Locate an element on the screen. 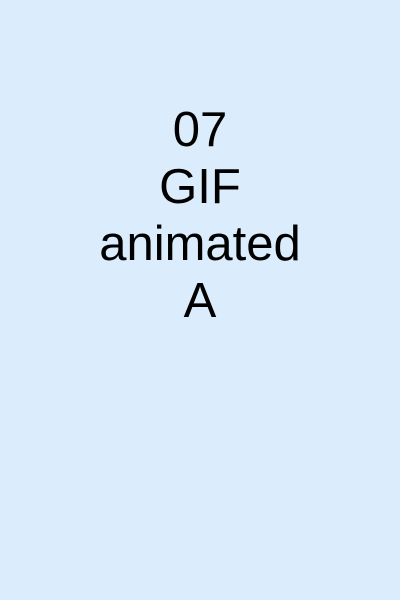 The width and height of the screenshot is (400, 600). caption-line-format: GIF is located at coordinates (200, 187).